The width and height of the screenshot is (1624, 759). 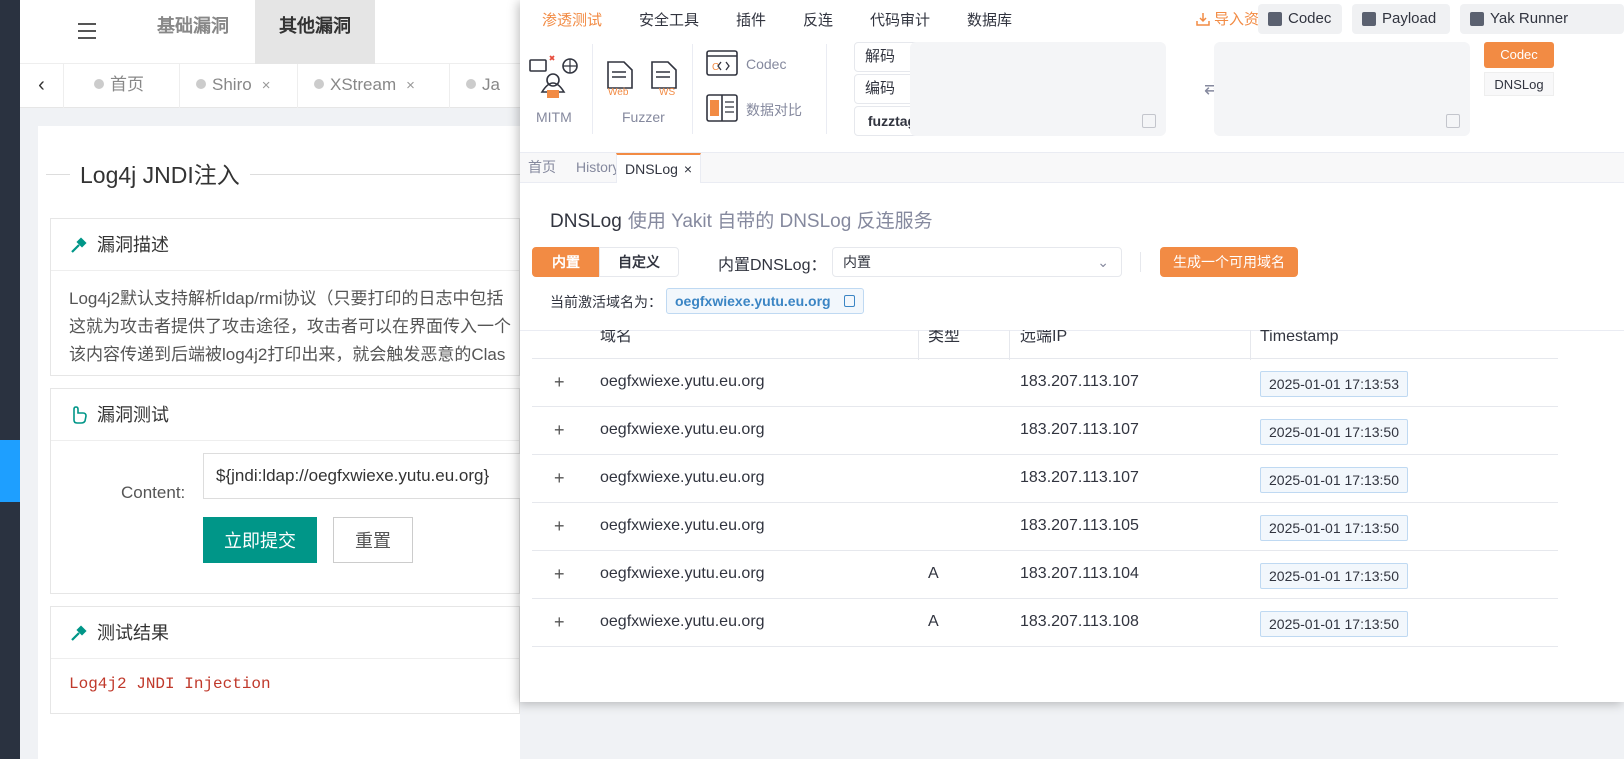 I want to click on menu-pentest: 渗透测试, so click(x=572, y=19).